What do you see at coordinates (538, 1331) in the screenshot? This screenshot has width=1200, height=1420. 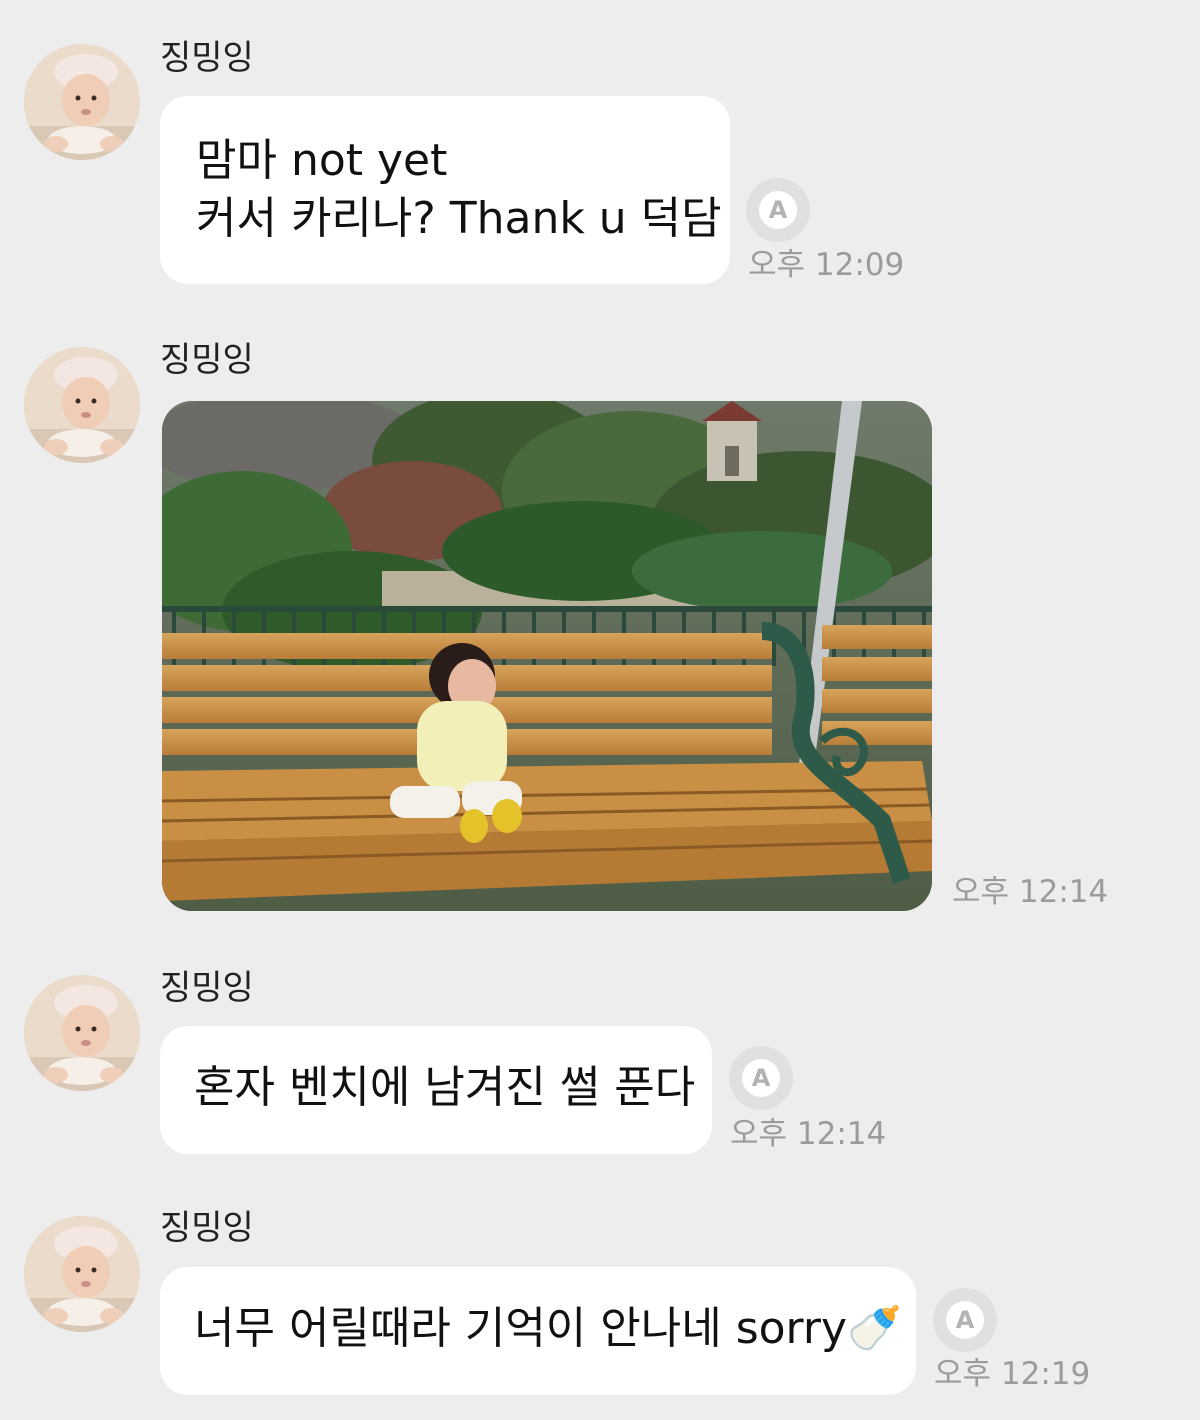 I see `message-bubble: 너무 어릴때라 기억이 안나네 sorry🍼` at bounding box center [538, 1331].